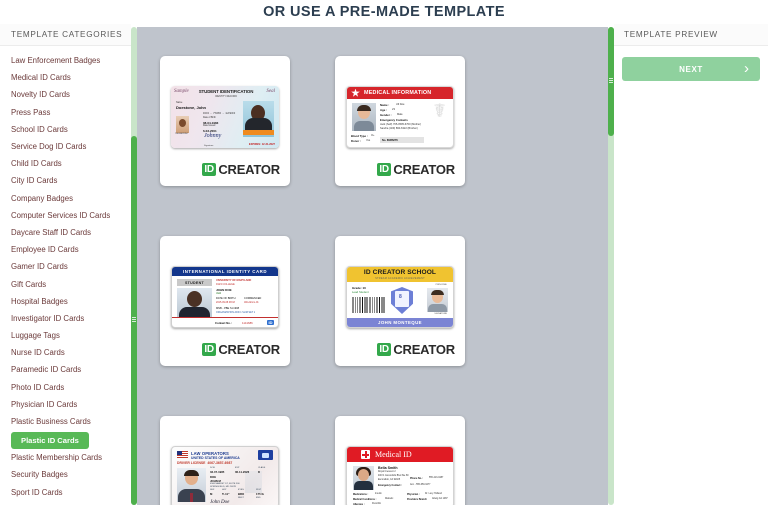 The image size is (768, 505). What do you see at coordinates (65, 94) in the screenshot?
I see `sidebar-item-novelty-id-cards: Novelty ID Cards` at bounding box center [65, 94].